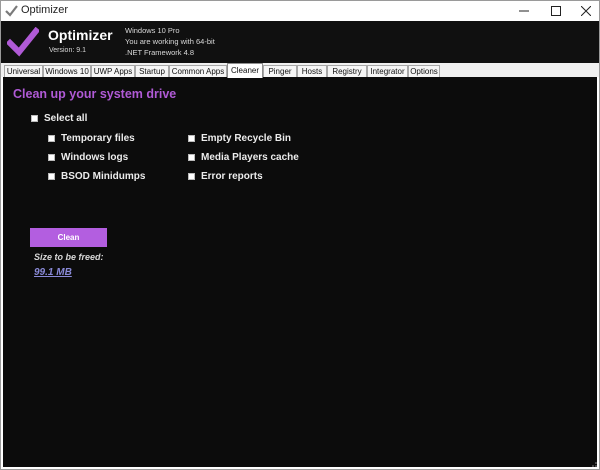 This screenshot has height=470, width=600. I want to click on media-players-cache-checkbox: Media Players cache, so click(243, 157).